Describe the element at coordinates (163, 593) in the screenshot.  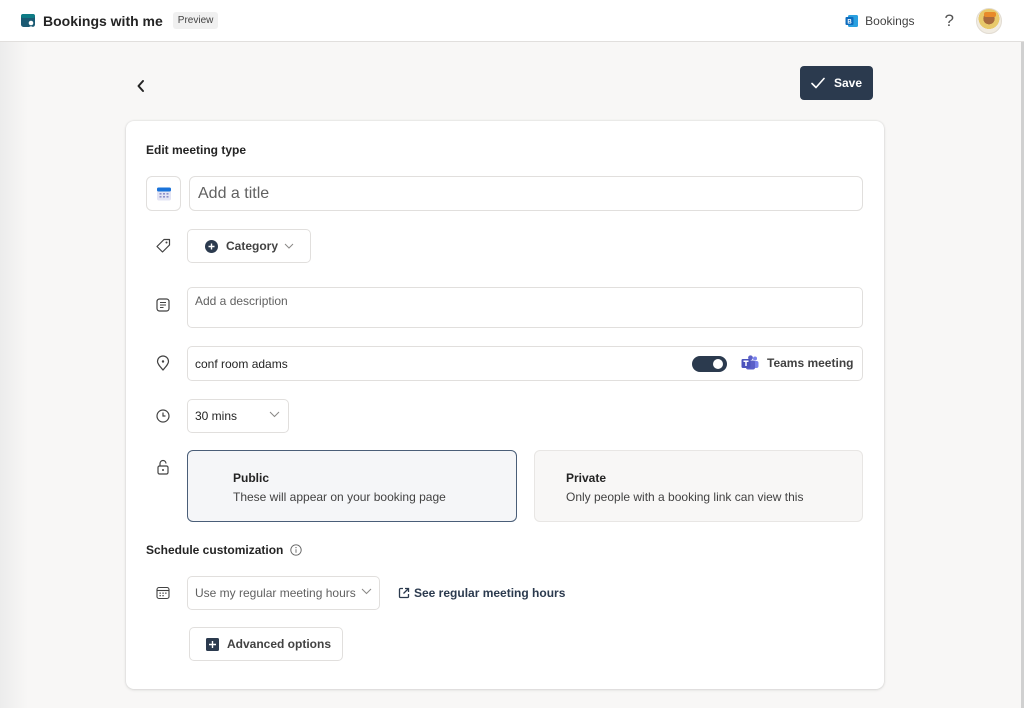
I see `calendar-schedule-icon` at that location.